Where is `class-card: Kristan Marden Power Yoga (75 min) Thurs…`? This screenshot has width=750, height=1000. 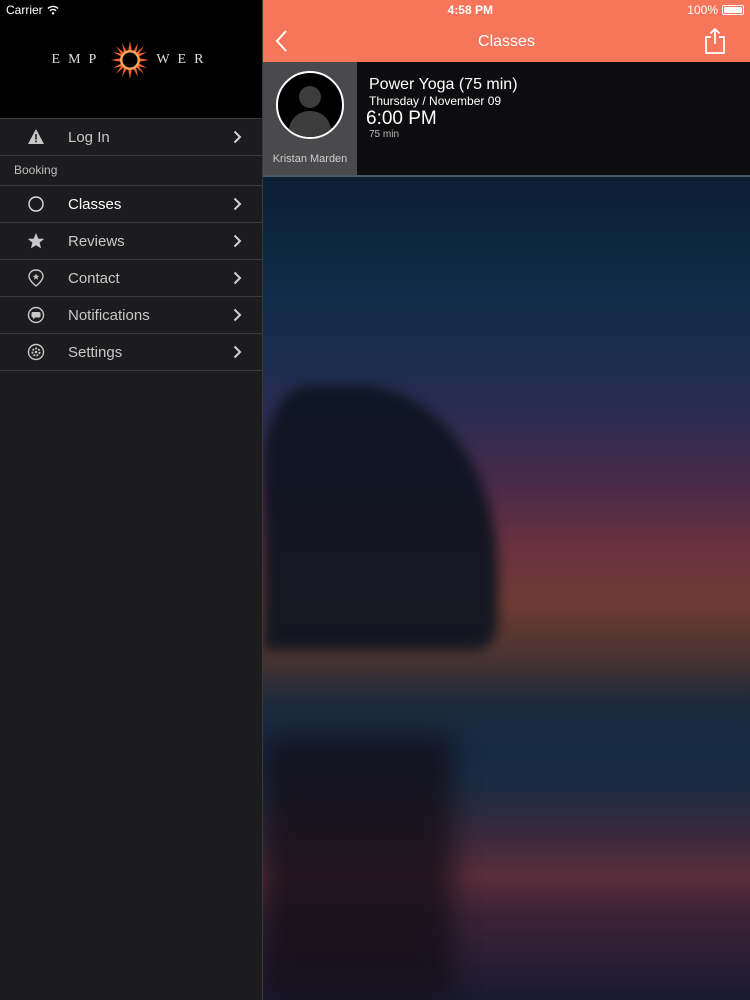 class-card: Kristan Marden Power Yoga (75 min) Thurs… is located at coordinates (506, 119).